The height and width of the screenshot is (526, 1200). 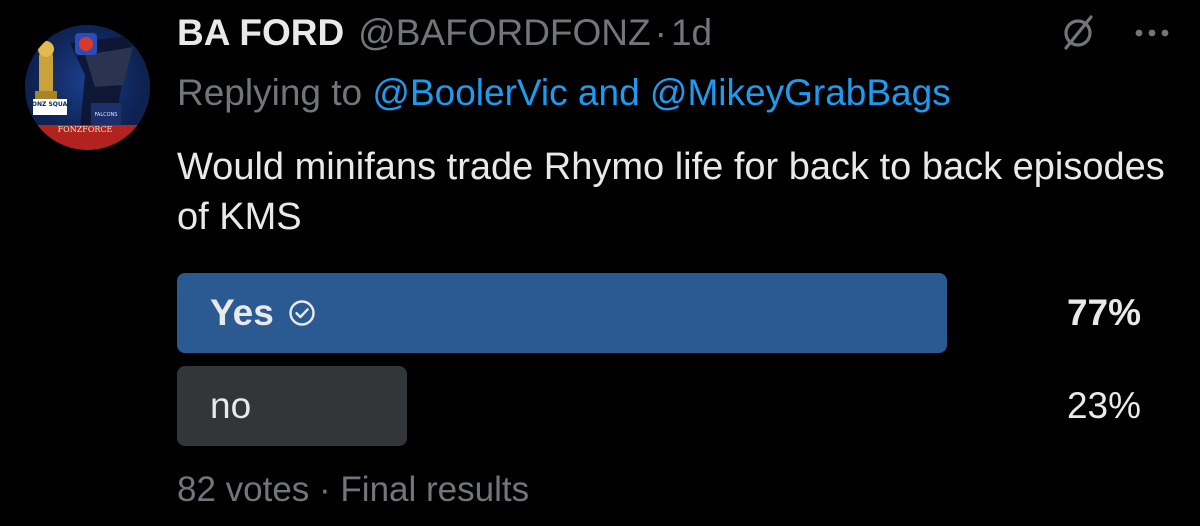 What do you see at coordinates (1103, 405) in the screenshot?
I see `poll-option-percent: 23%` at bounding box center [1103, 405].